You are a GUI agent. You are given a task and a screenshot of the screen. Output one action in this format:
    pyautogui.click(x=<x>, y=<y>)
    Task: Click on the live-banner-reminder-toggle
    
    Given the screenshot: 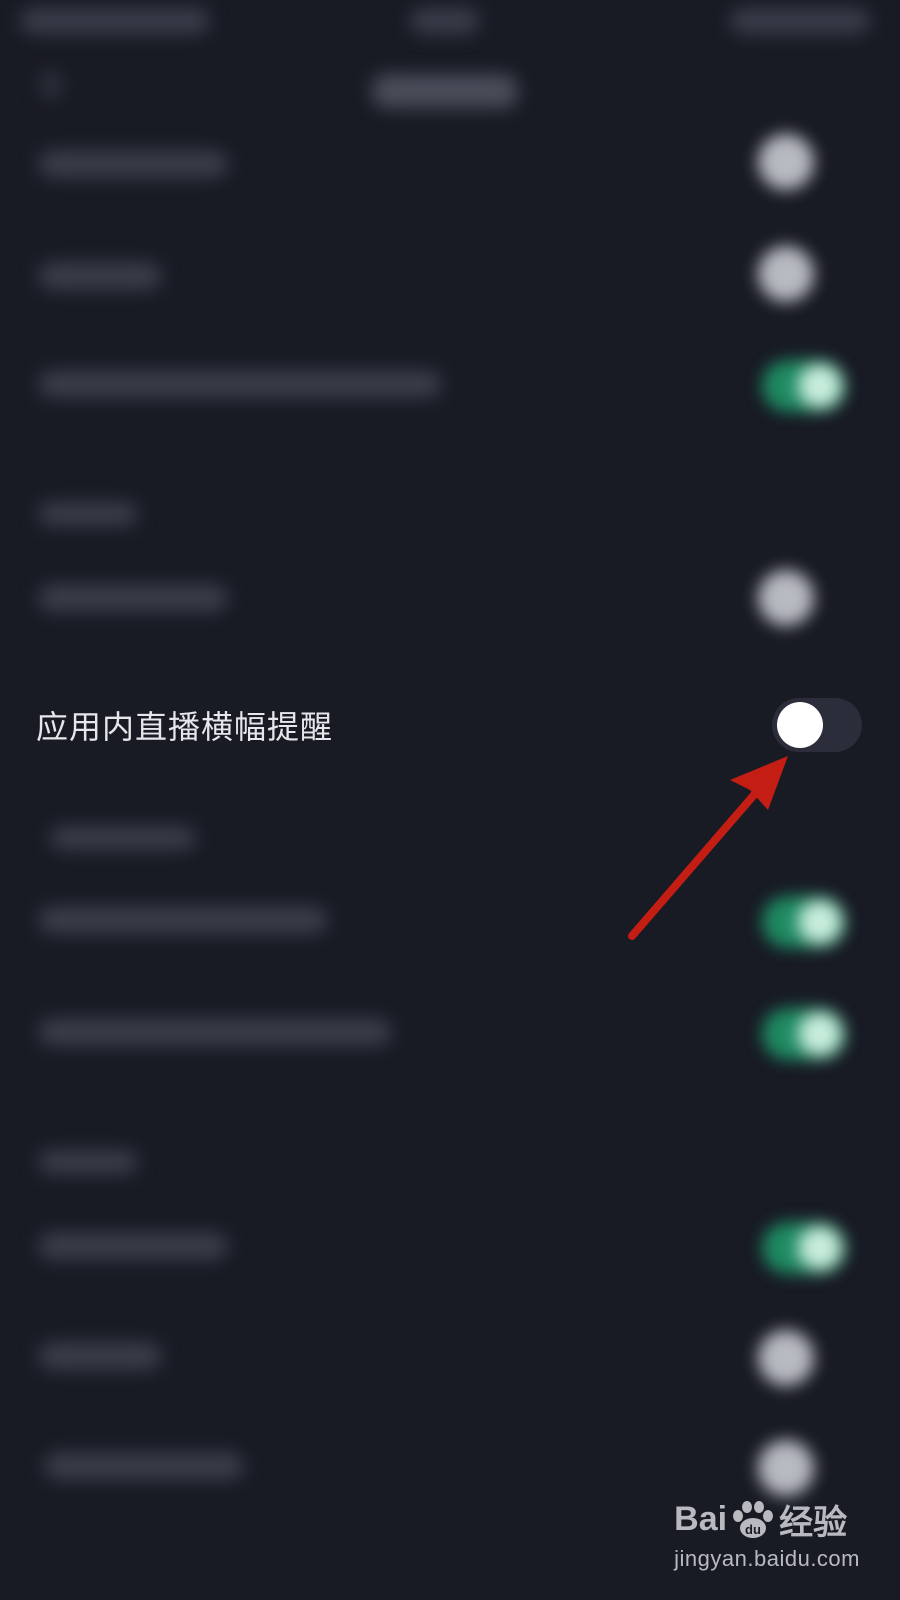 What is the action you would take?
    pyautogui.click(x=817, y=725)
    